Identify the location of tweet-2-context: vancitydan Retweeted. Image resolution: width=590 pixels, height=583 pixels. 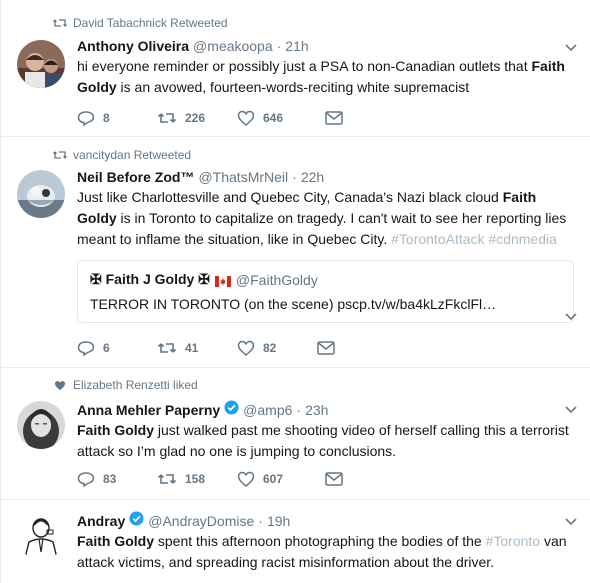
(122, 155).